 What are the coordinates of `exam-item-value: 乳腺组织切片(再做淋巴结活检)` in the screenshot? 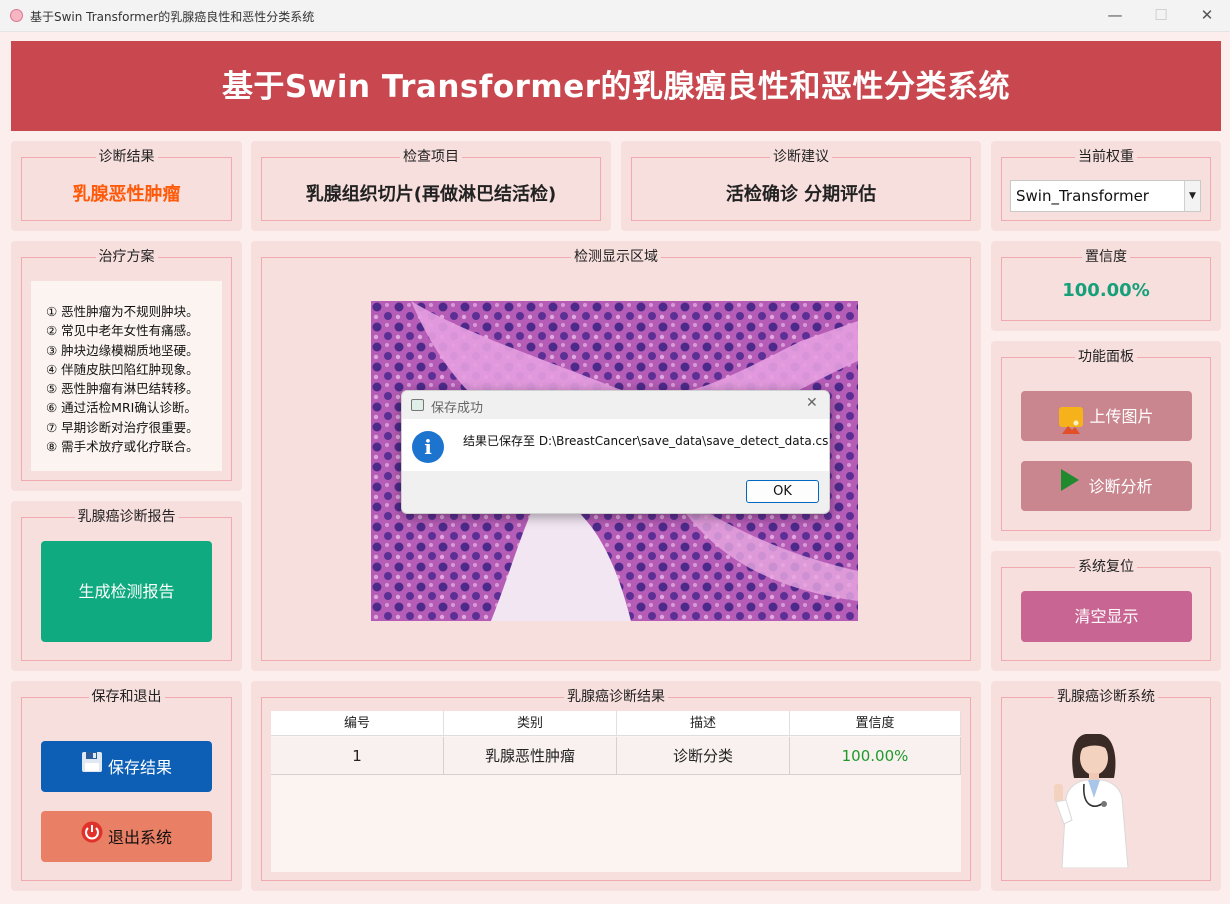 It's located at (431, 194).